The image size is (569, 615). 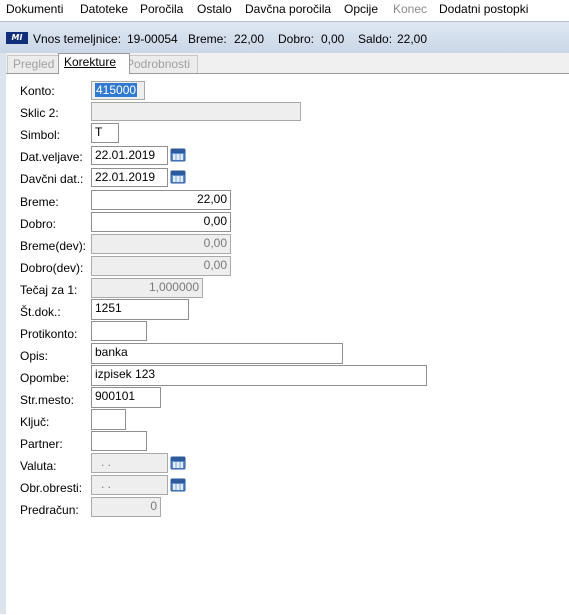 What do you see at coordinates (36, 64) in the screenshot?
I see `tab-pregled: Pregled` at bounding box center [36, 64].